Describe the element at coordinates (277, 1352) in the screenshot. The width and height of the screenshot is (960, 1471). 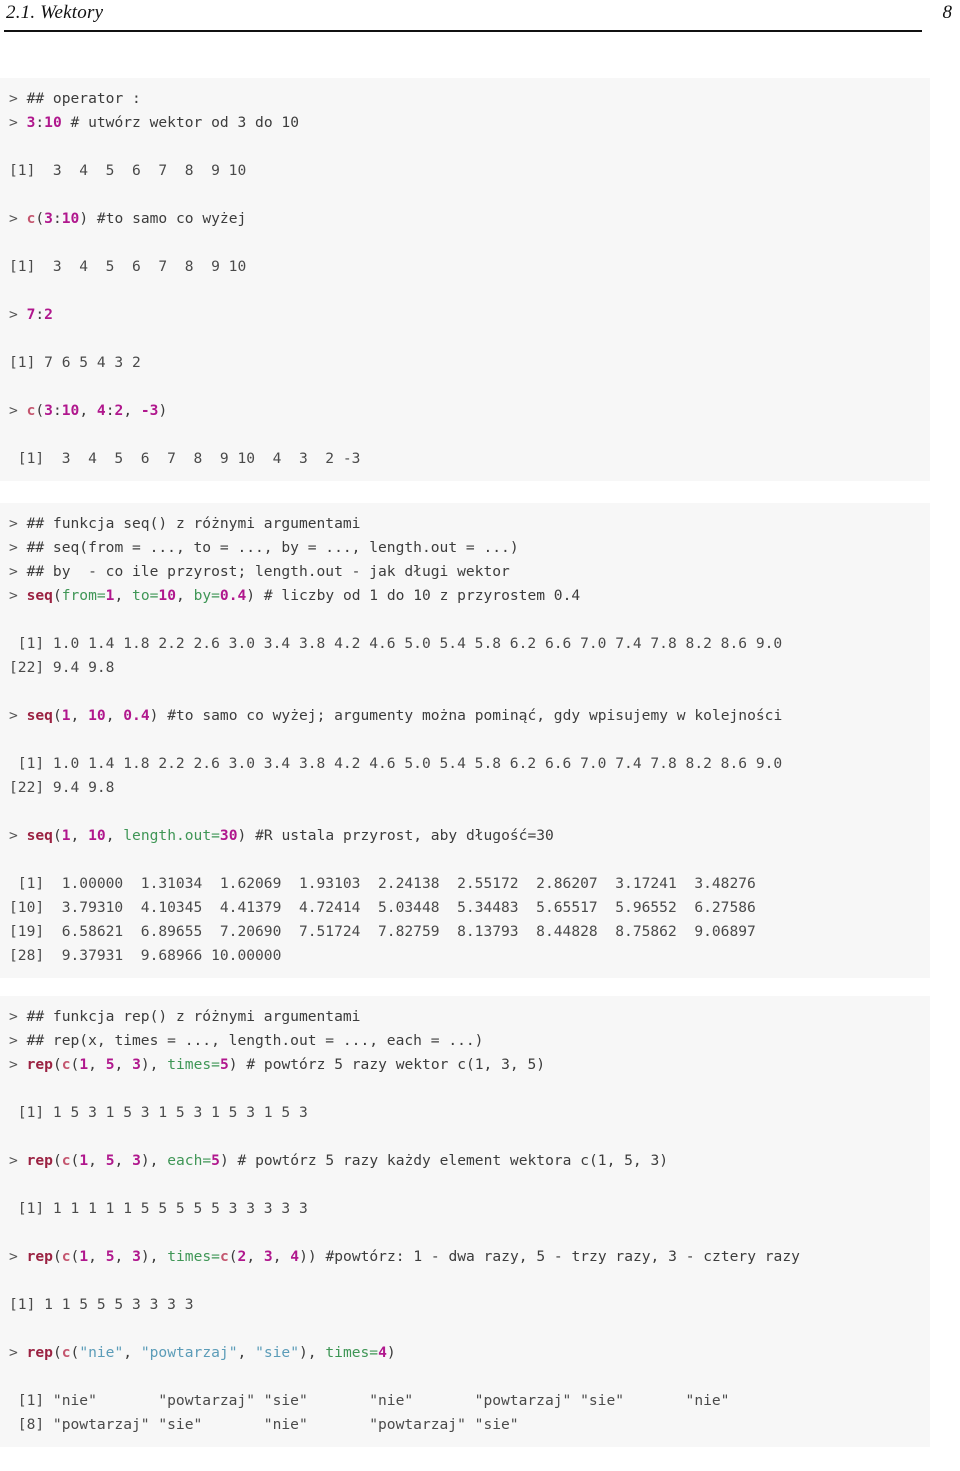
I see `token-str: "sie"` at that location.